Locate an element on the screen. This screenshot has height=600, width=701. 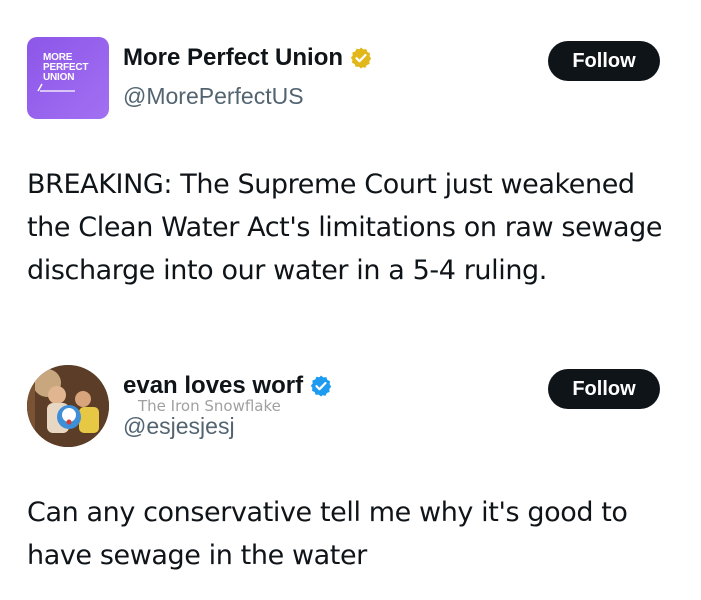
logo-swoosh-icon is located at coordinates (56, 87).